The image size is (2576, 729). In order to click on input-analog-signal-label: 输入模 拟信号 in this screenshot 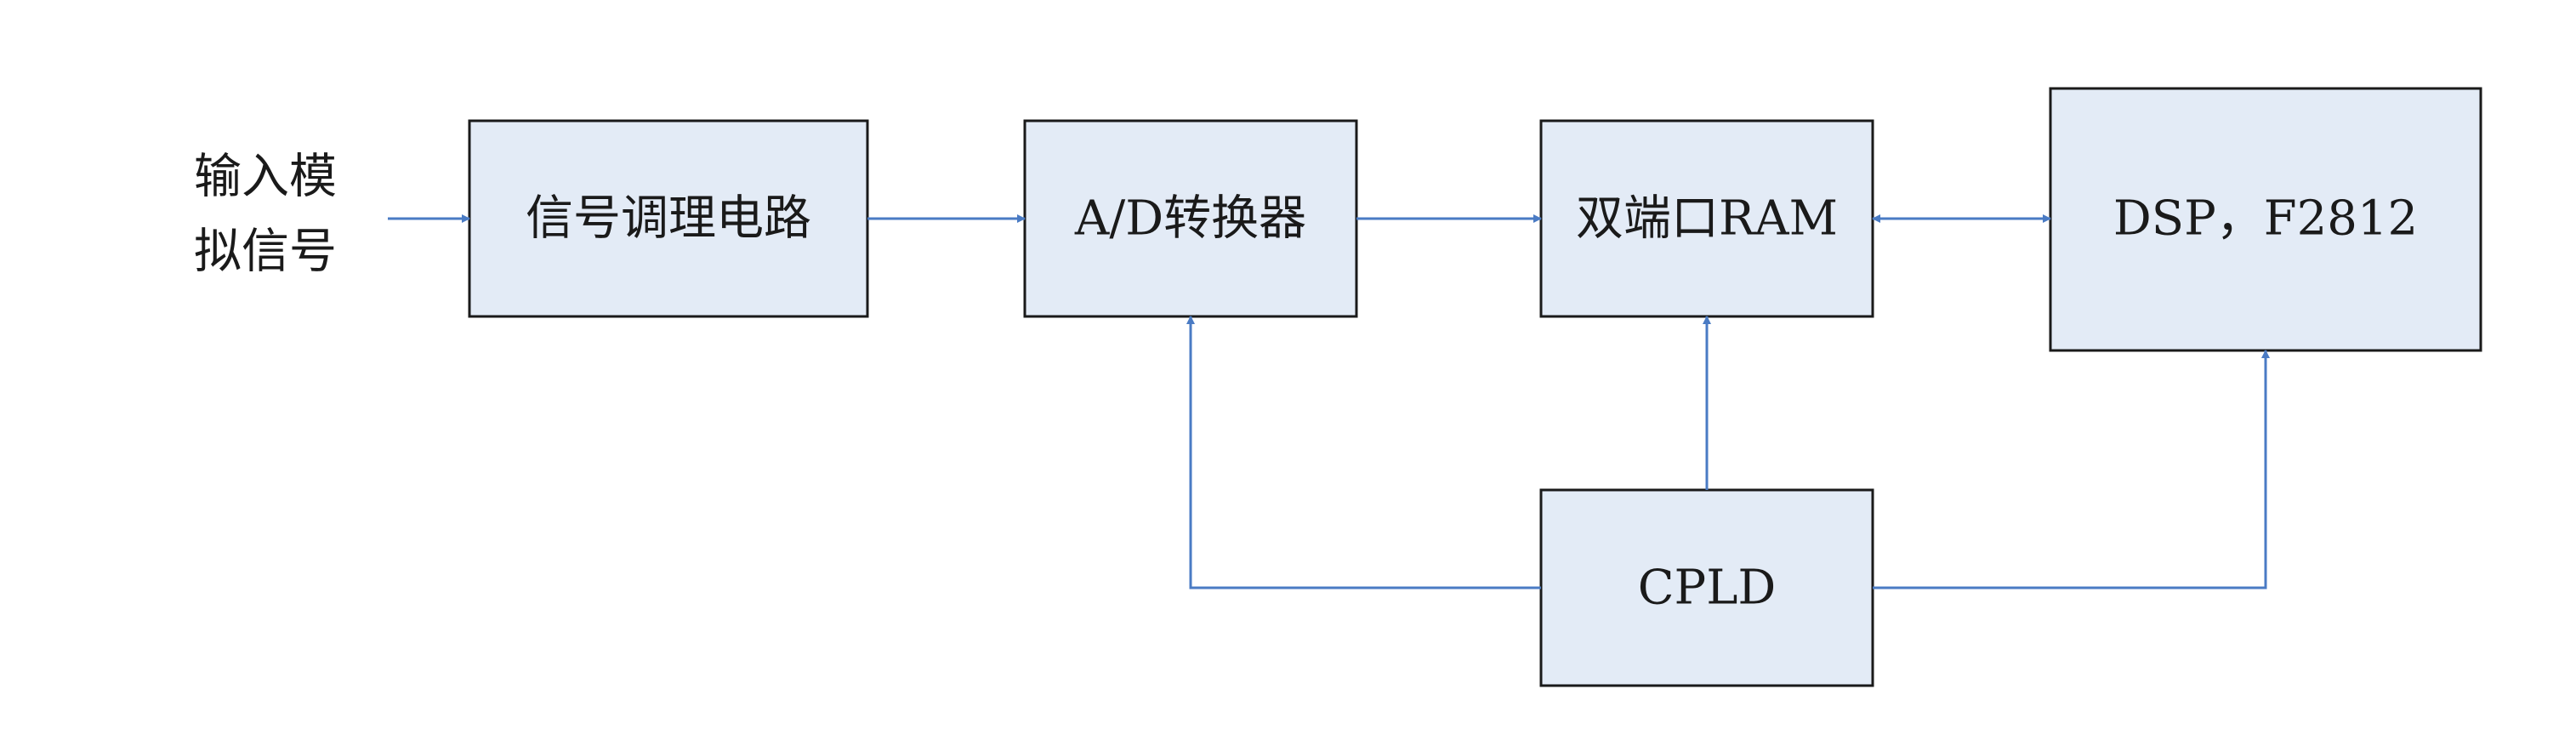, I will do `click(265, 215)`.